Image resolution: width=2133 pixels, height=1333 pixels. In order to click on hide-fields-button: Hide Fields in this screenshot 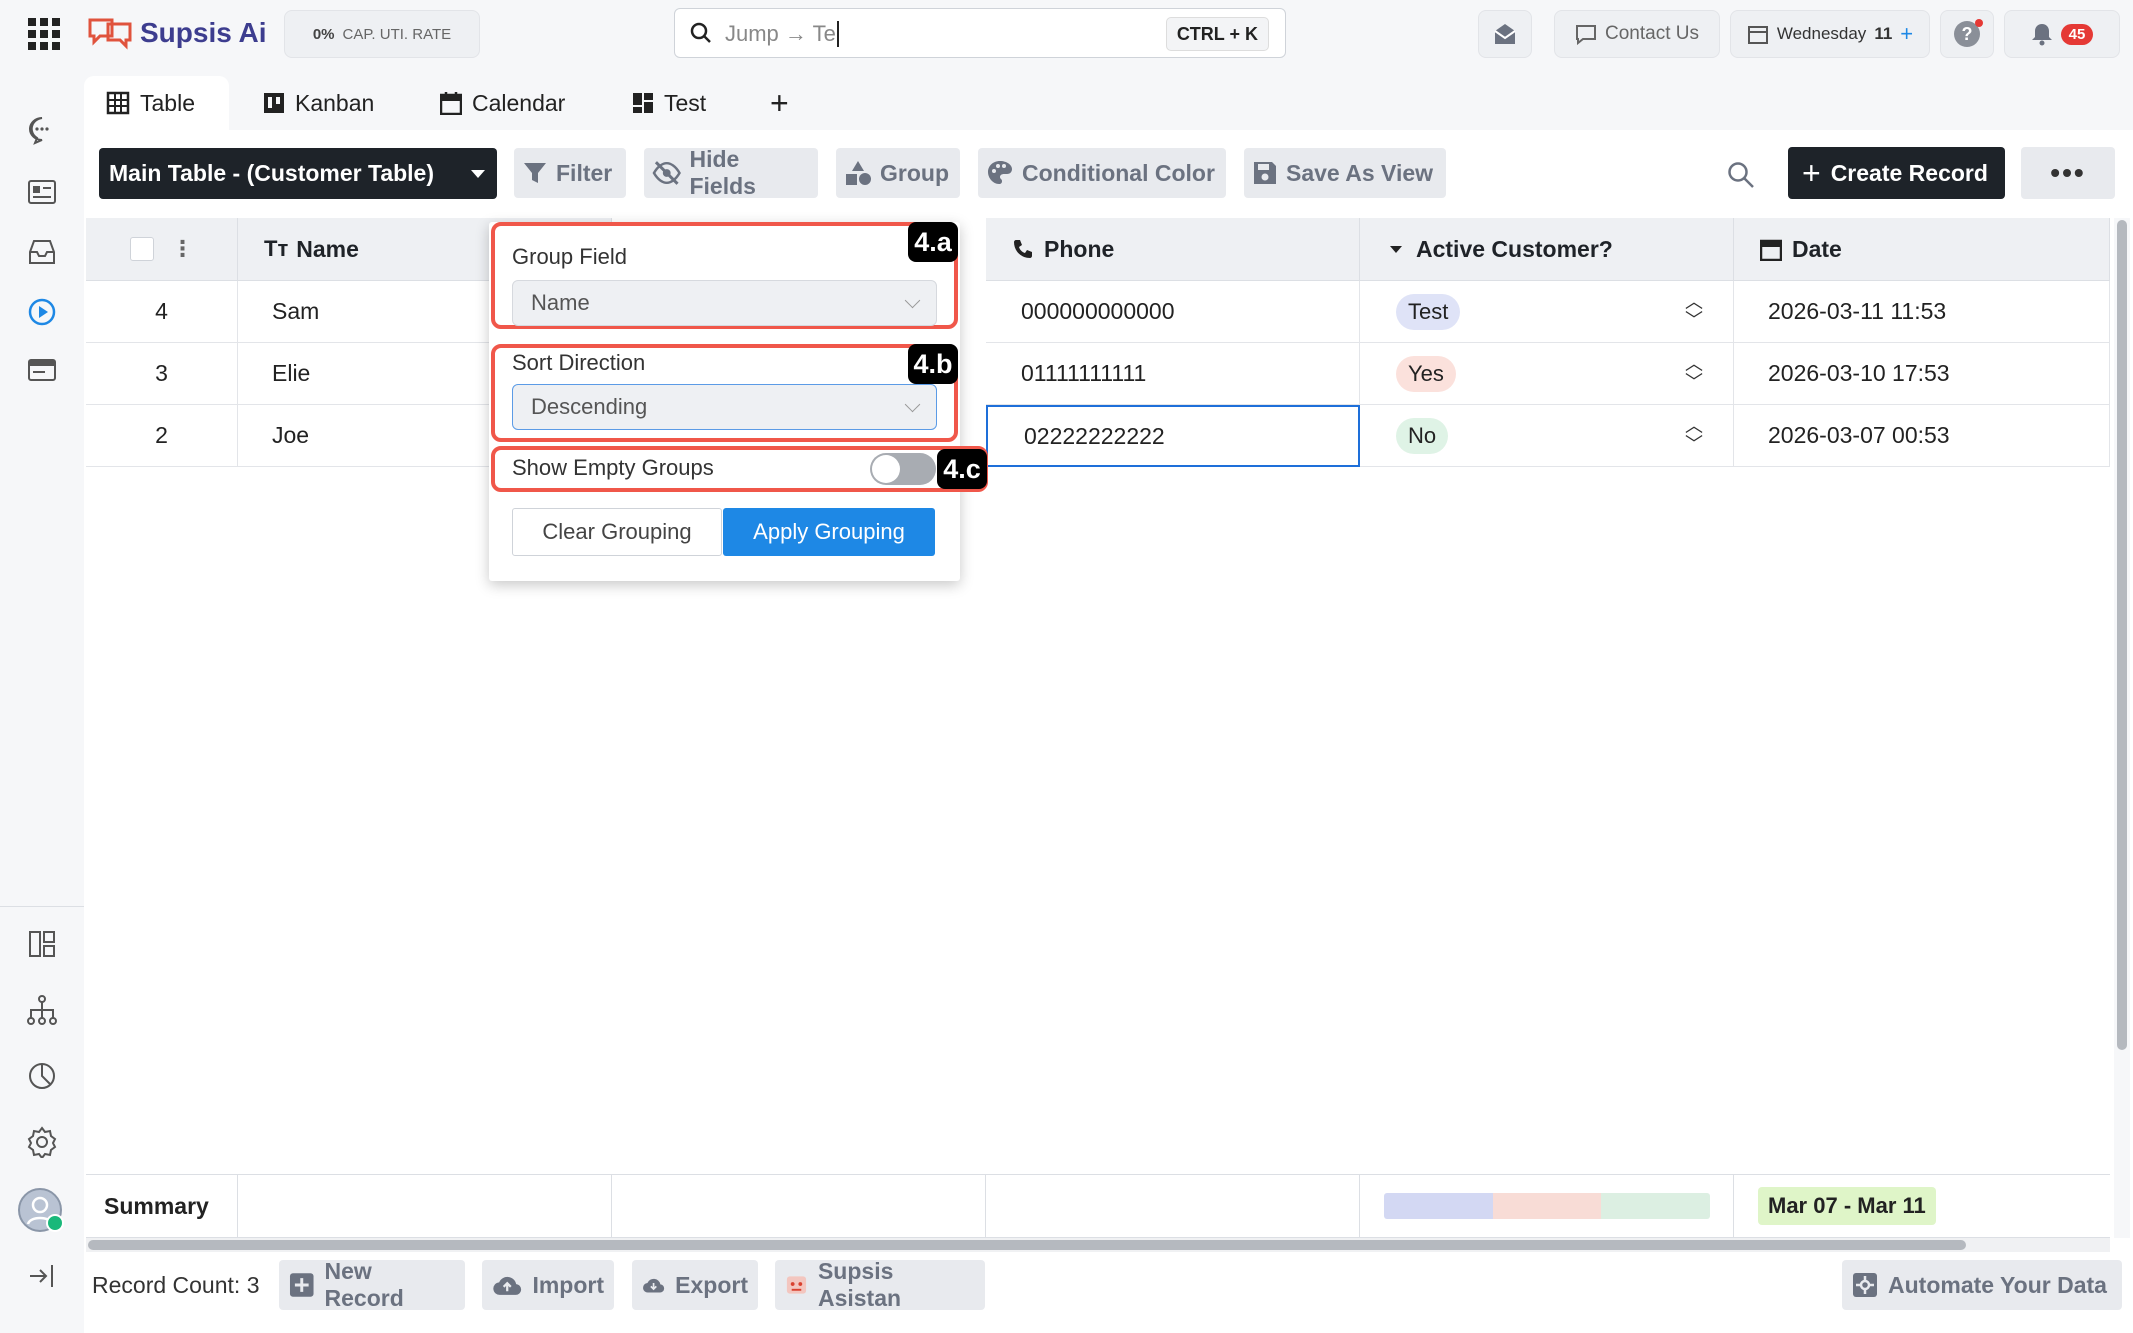, I will do `click(731, 172)`.